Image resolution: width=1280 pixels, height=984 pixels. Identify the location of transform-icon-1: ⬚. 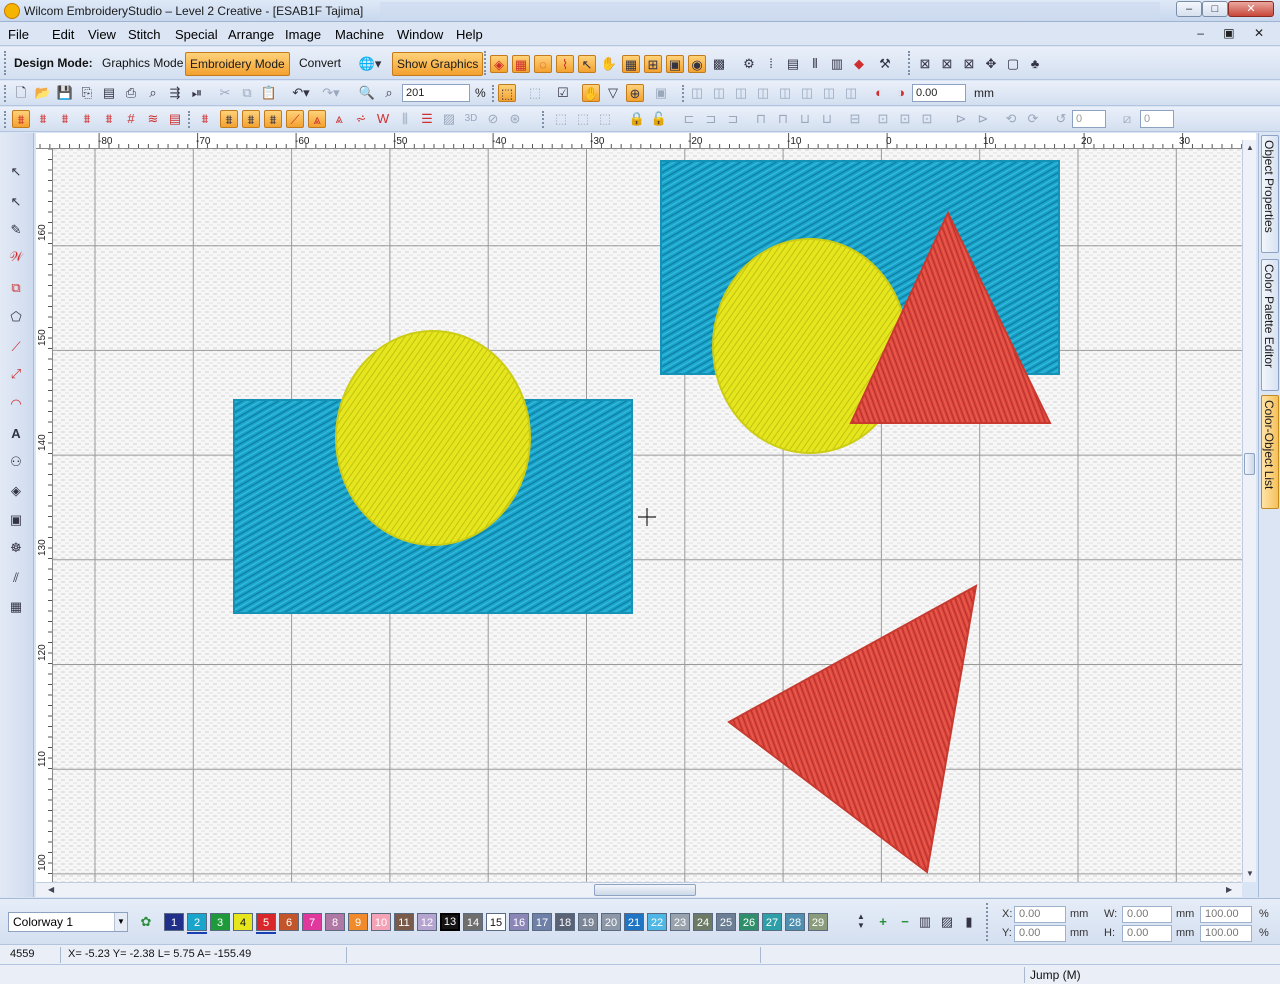
(561, 119).